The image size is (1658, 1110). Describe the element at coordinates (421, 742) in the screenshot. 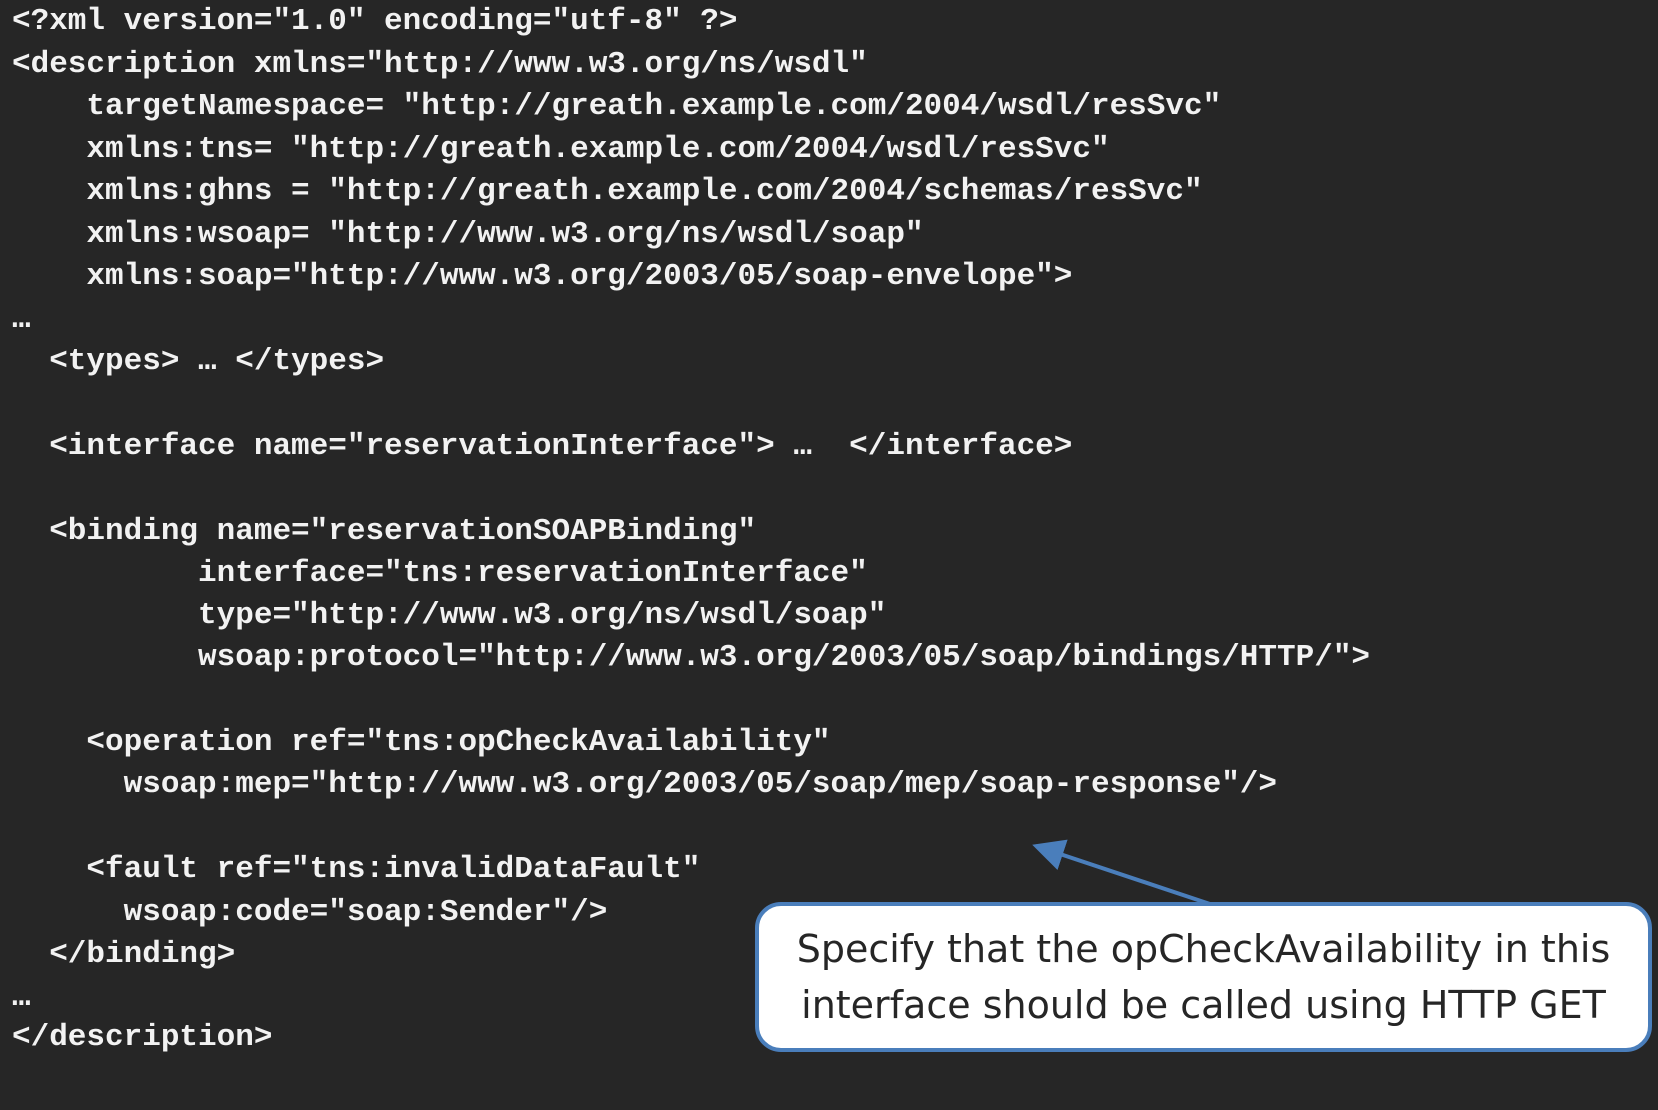

I see `code-line: <operation ref="tns:opCheckAvailability"` at that location.